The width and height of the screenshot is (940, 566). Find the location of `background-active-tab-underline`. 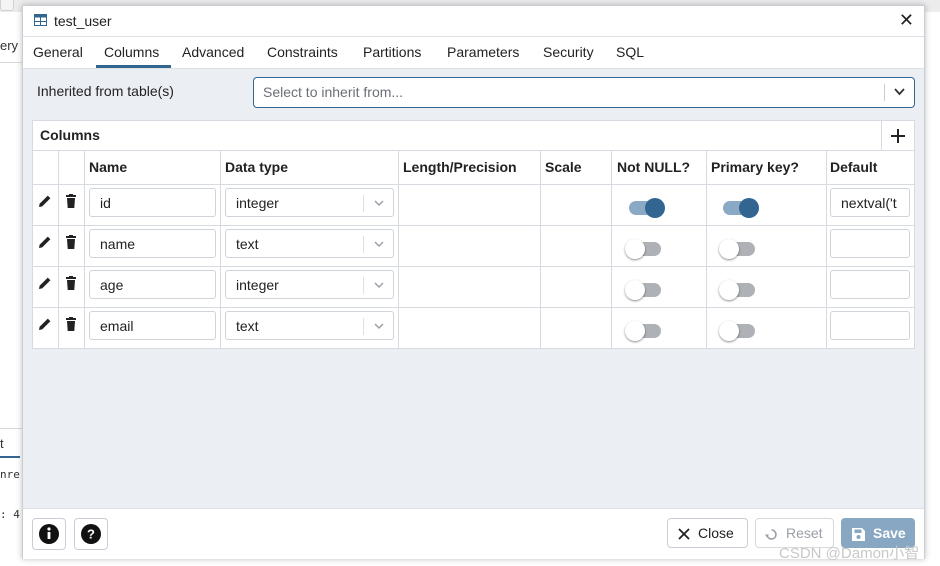

background-active-tab-underline is located at coordinates (10, 457).